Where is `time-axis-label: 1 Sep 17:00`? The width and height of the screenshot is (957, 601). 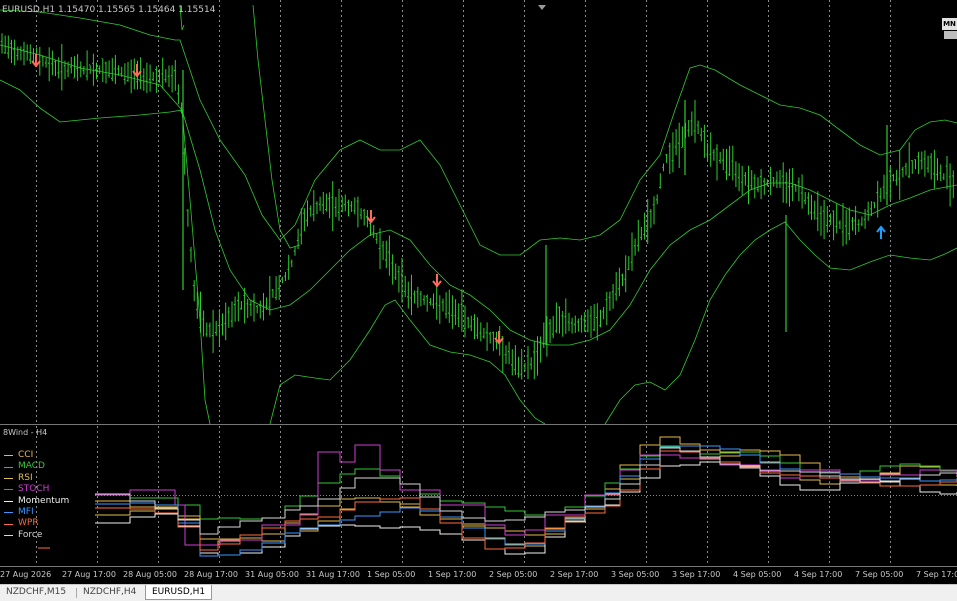 time-axis-label: 1 Sep 17:00 is located at coordinates (452, 574).